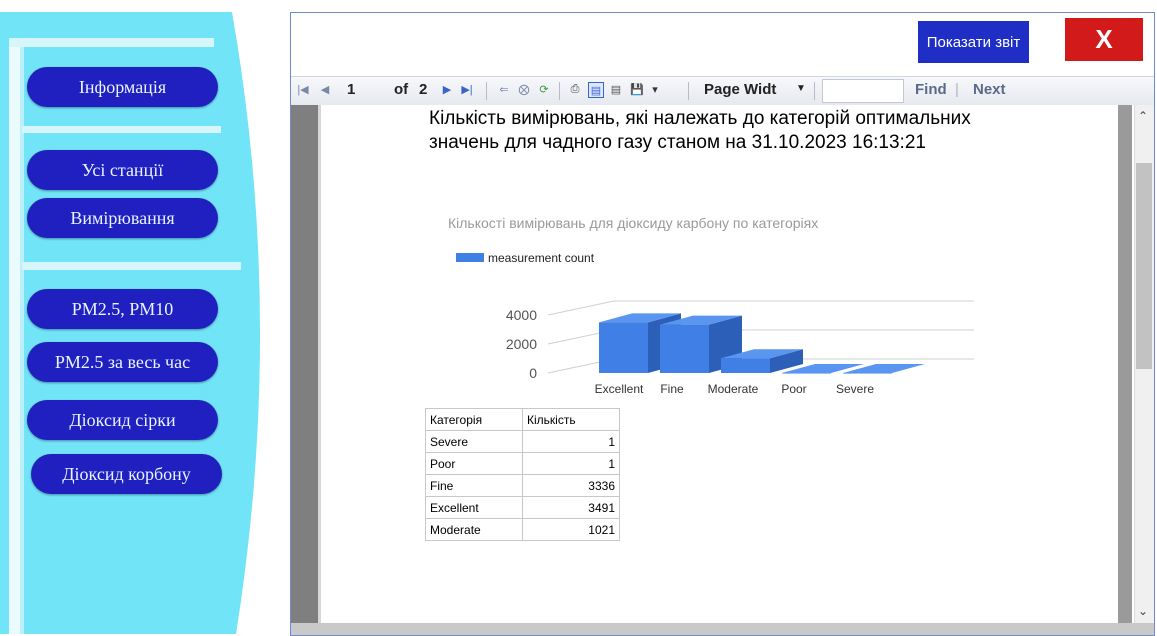  I want to click on gridline-diagonal, so click(581, 308).